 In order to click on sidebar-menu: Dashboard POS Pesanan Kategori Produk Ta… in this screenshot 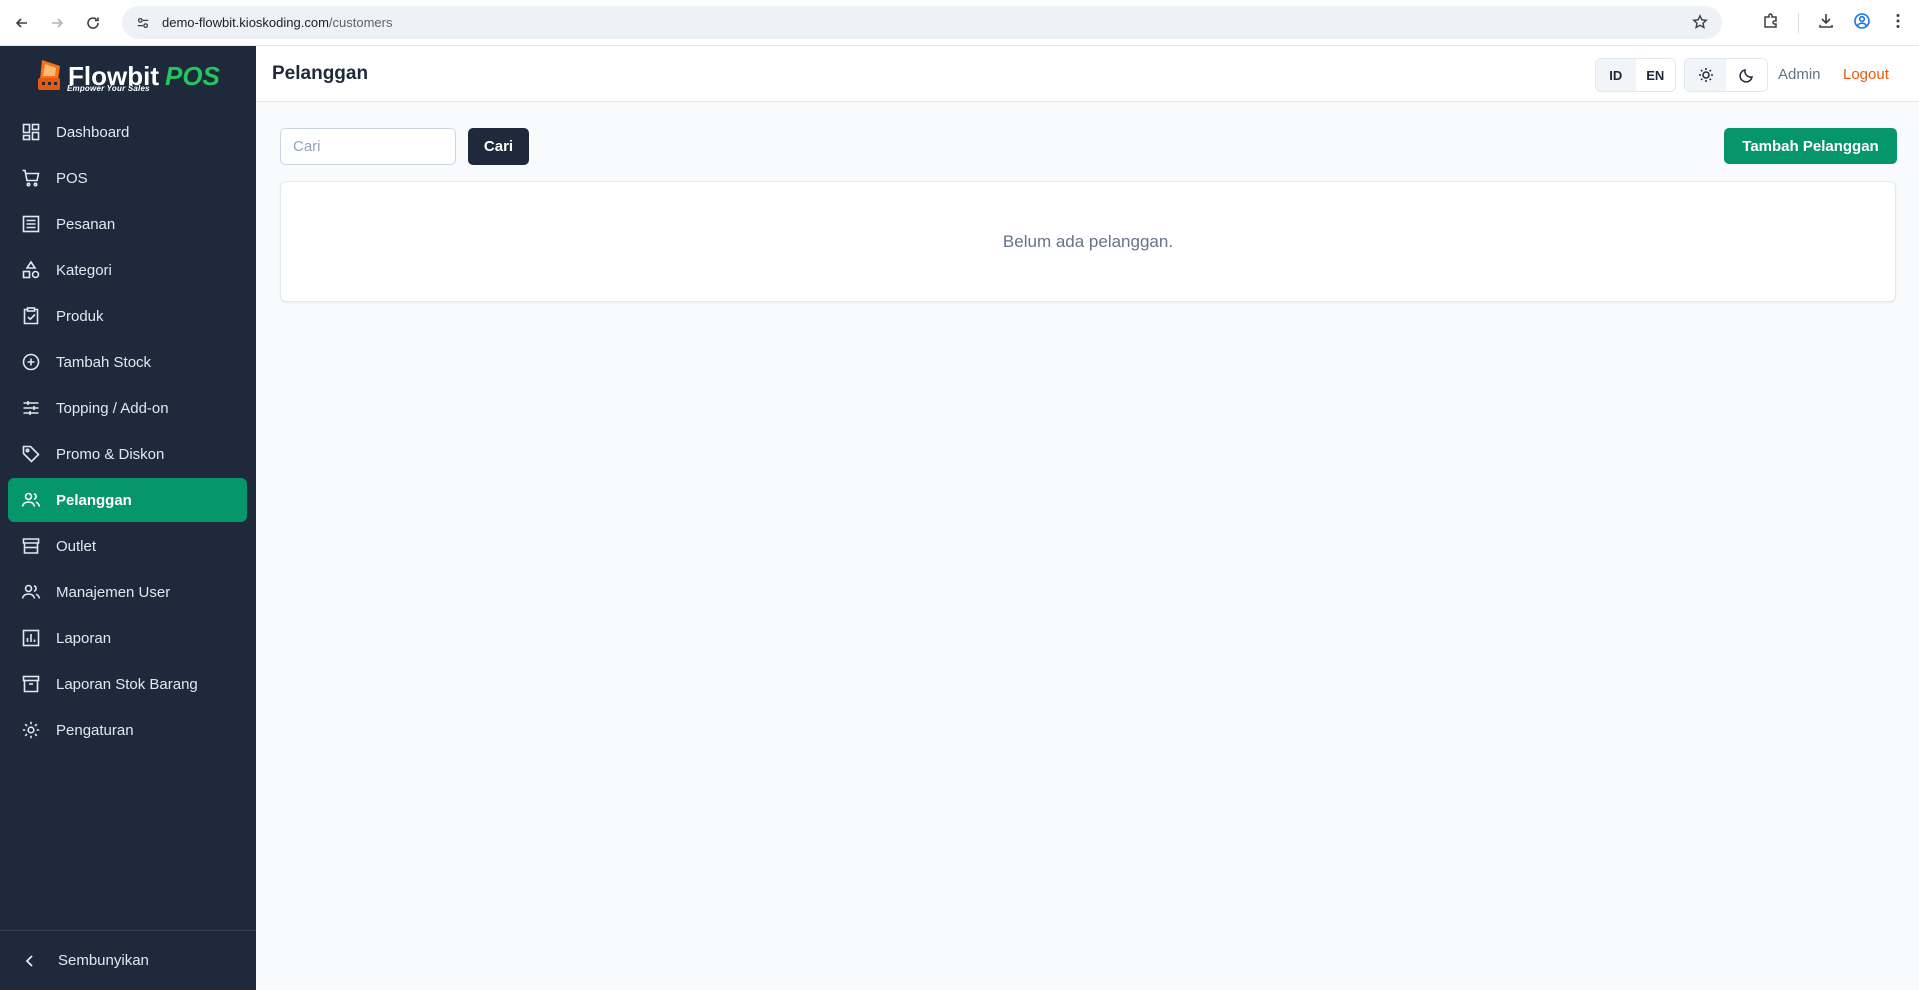, I will do `click(127, 432)`.